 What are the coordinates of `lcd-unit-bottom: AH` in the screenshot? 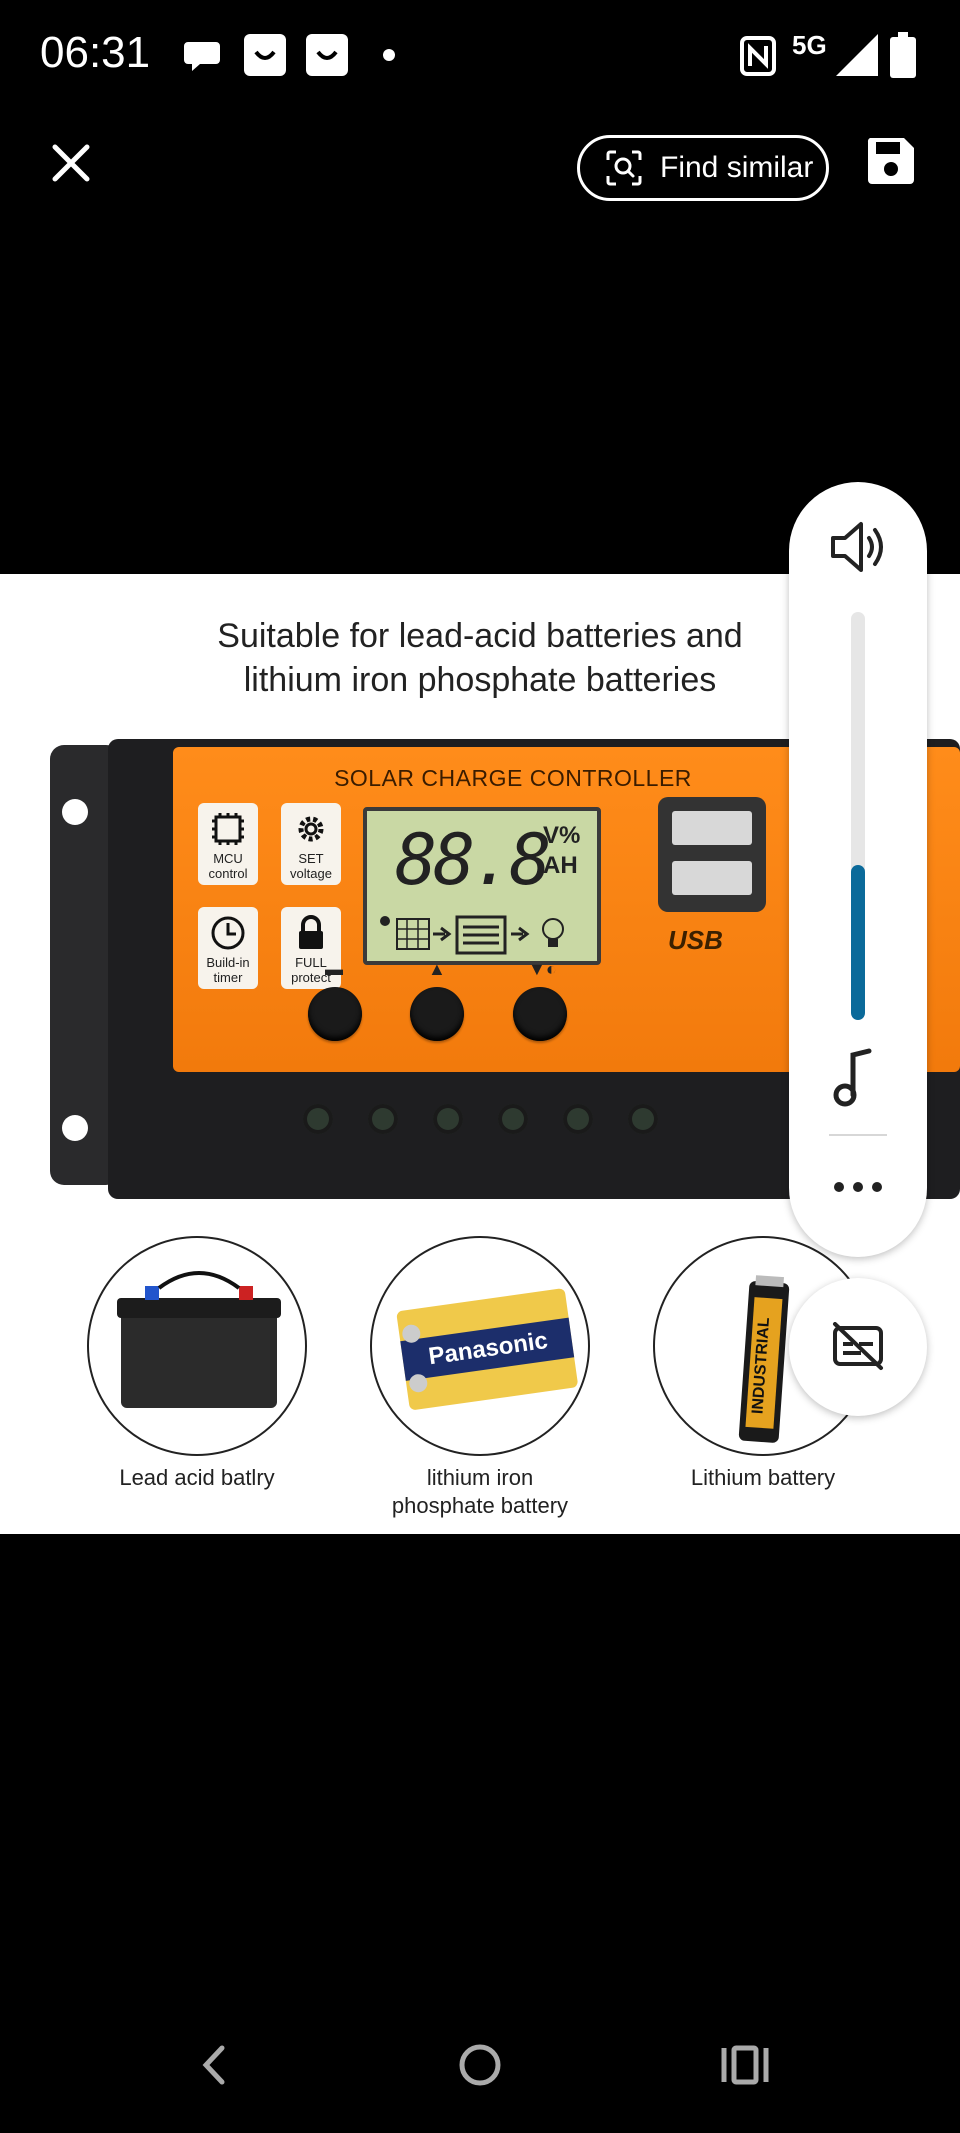 It's located at (560, 865).